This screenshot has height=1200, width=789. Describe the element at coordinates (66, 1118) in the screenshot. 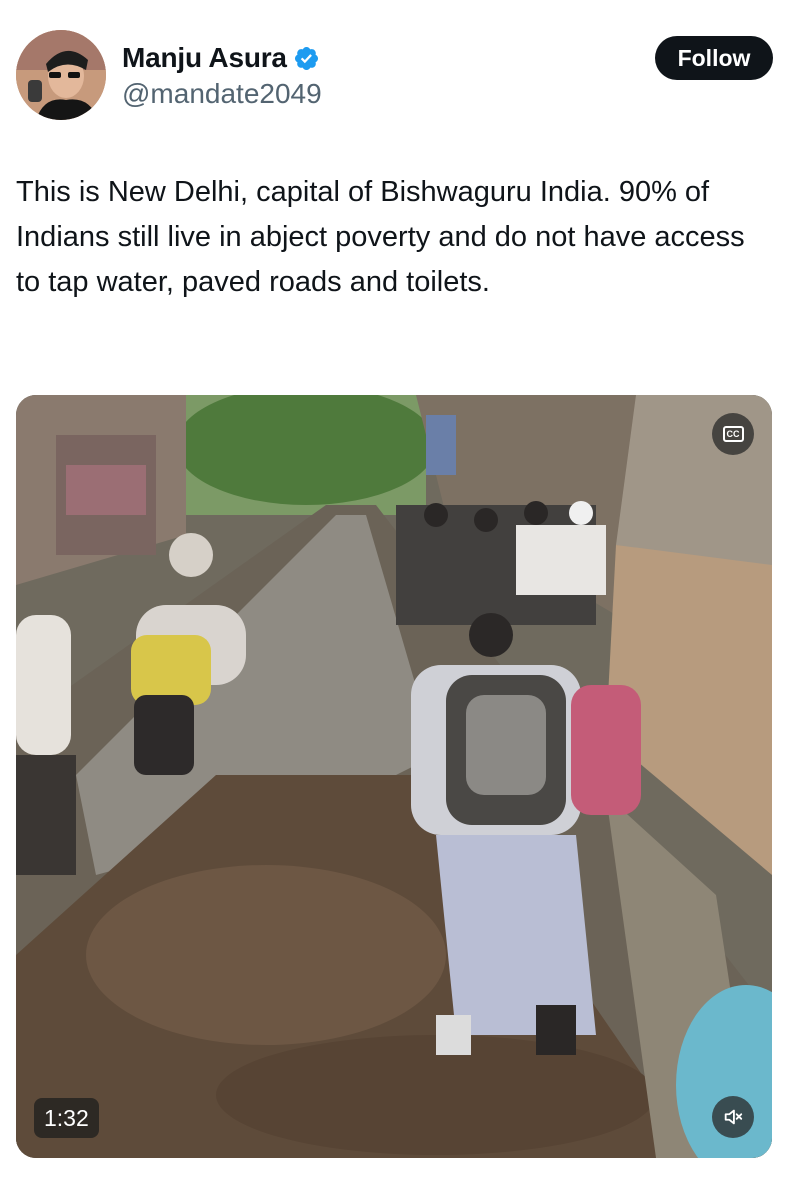

I see `video-duration: 1:32` at that location.